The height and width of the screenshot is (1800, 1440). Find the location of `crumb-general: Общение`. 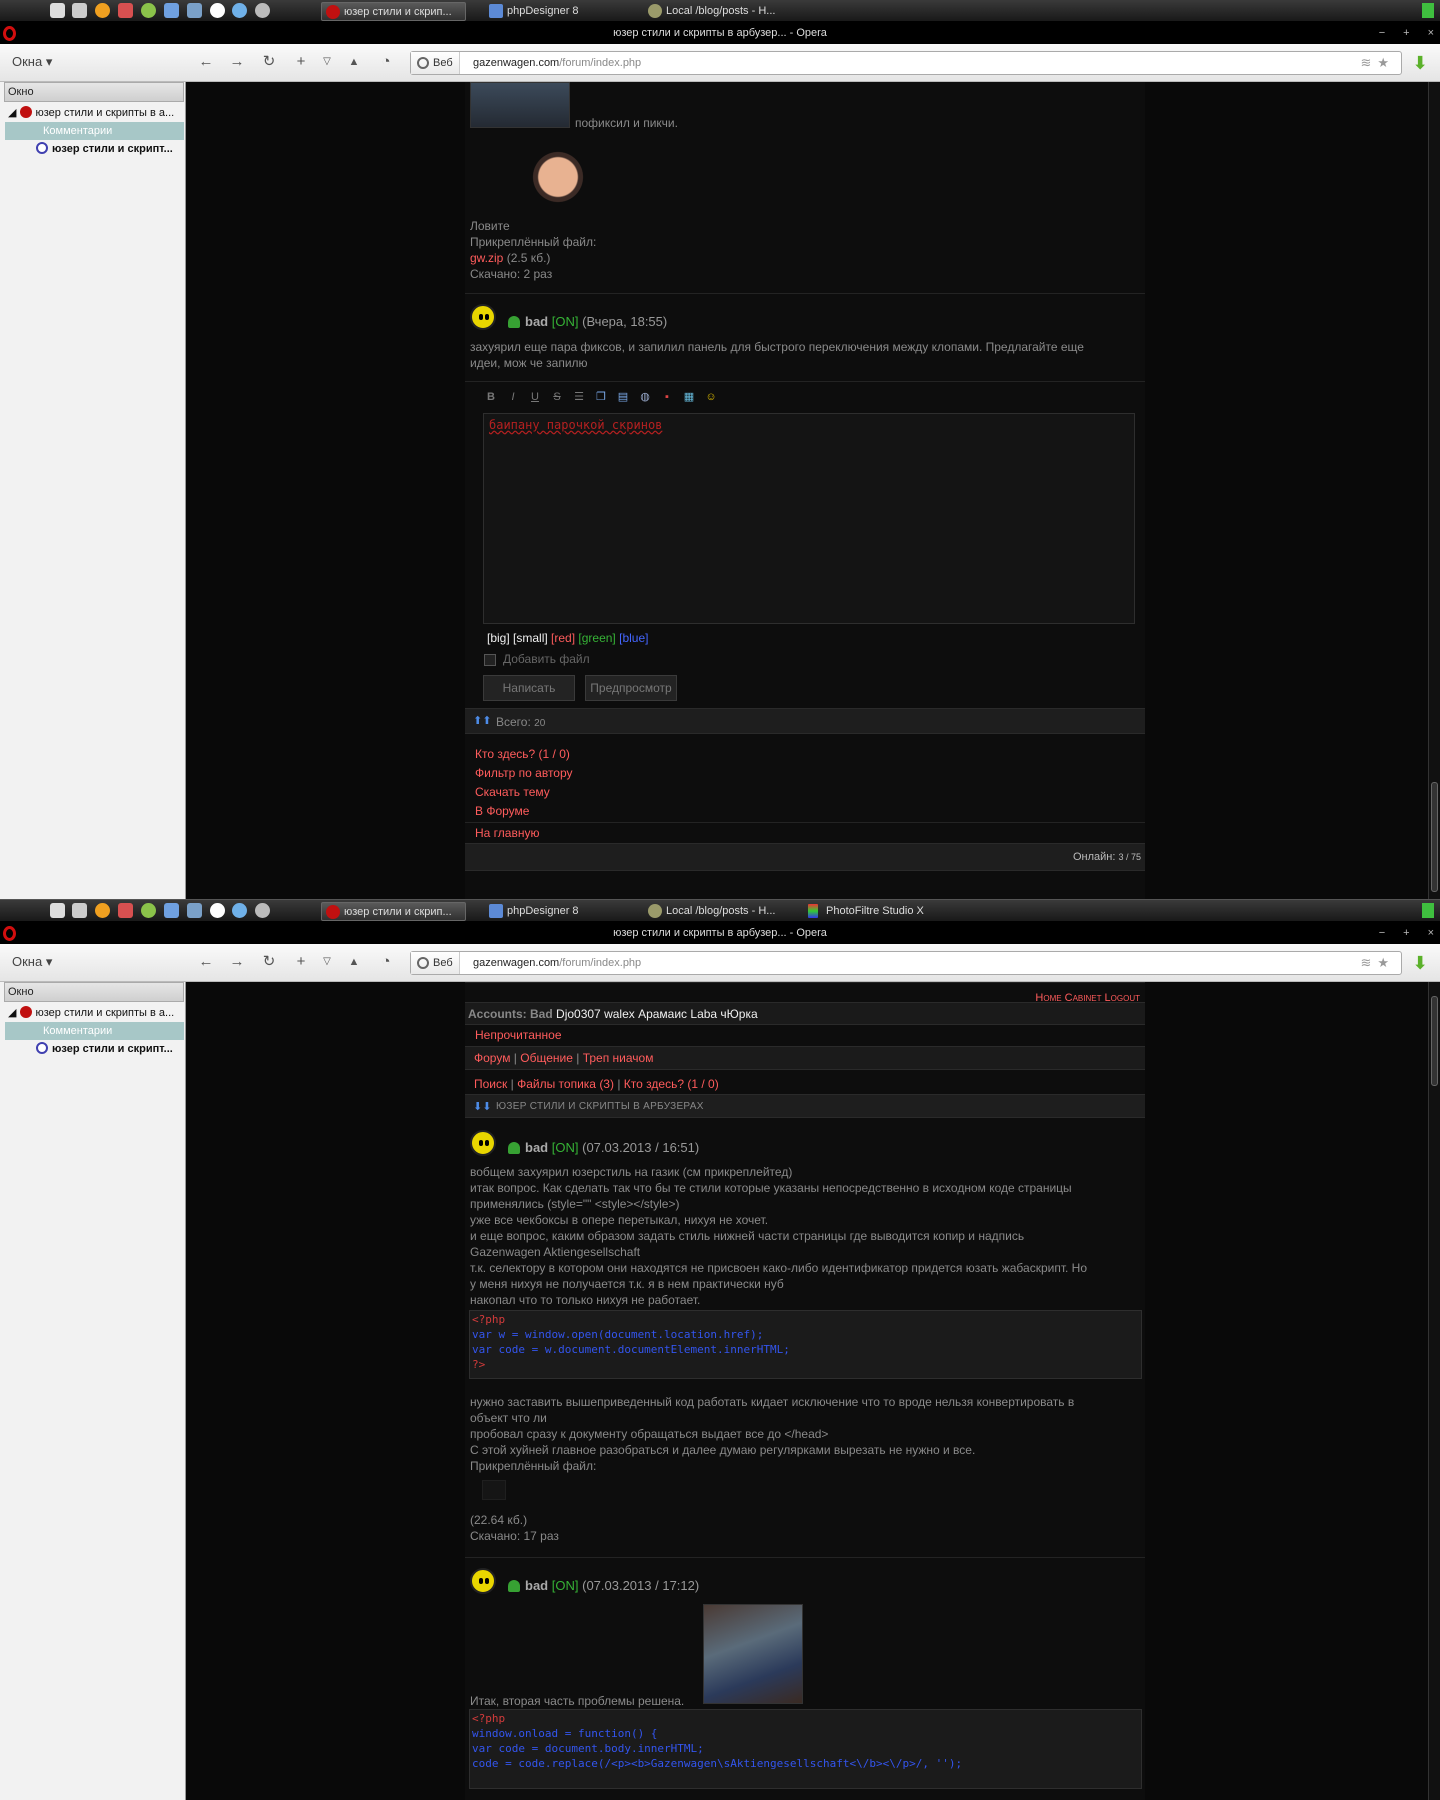

crumb-general: Общение is located at coordinates (546, 1058).